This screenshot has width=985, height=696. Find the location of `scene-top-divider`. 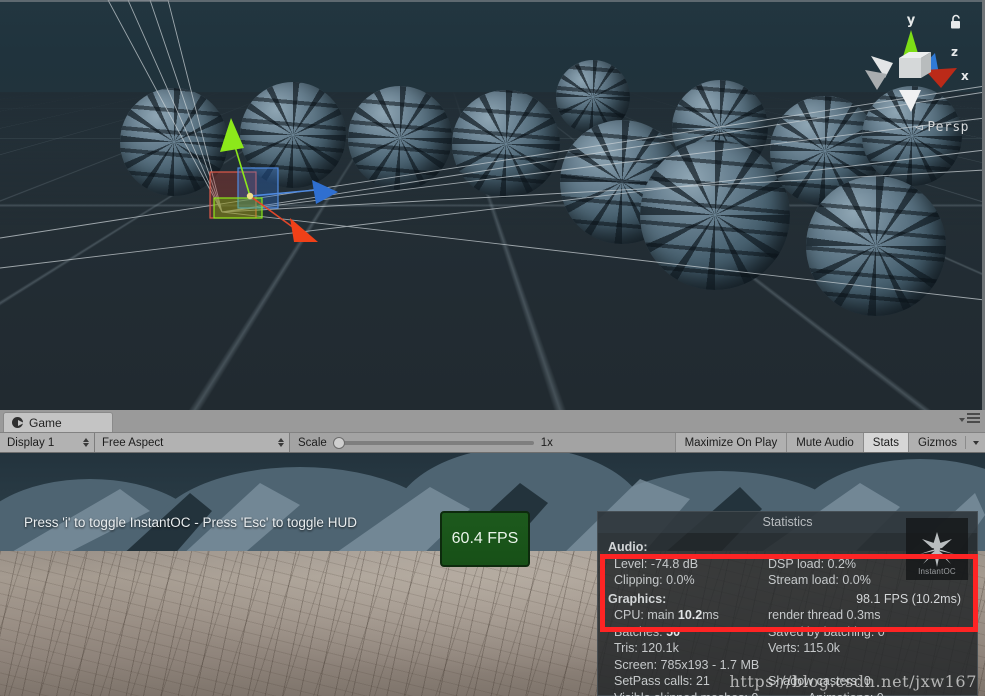

scene-top-divider is located at coordinates (492, 1).